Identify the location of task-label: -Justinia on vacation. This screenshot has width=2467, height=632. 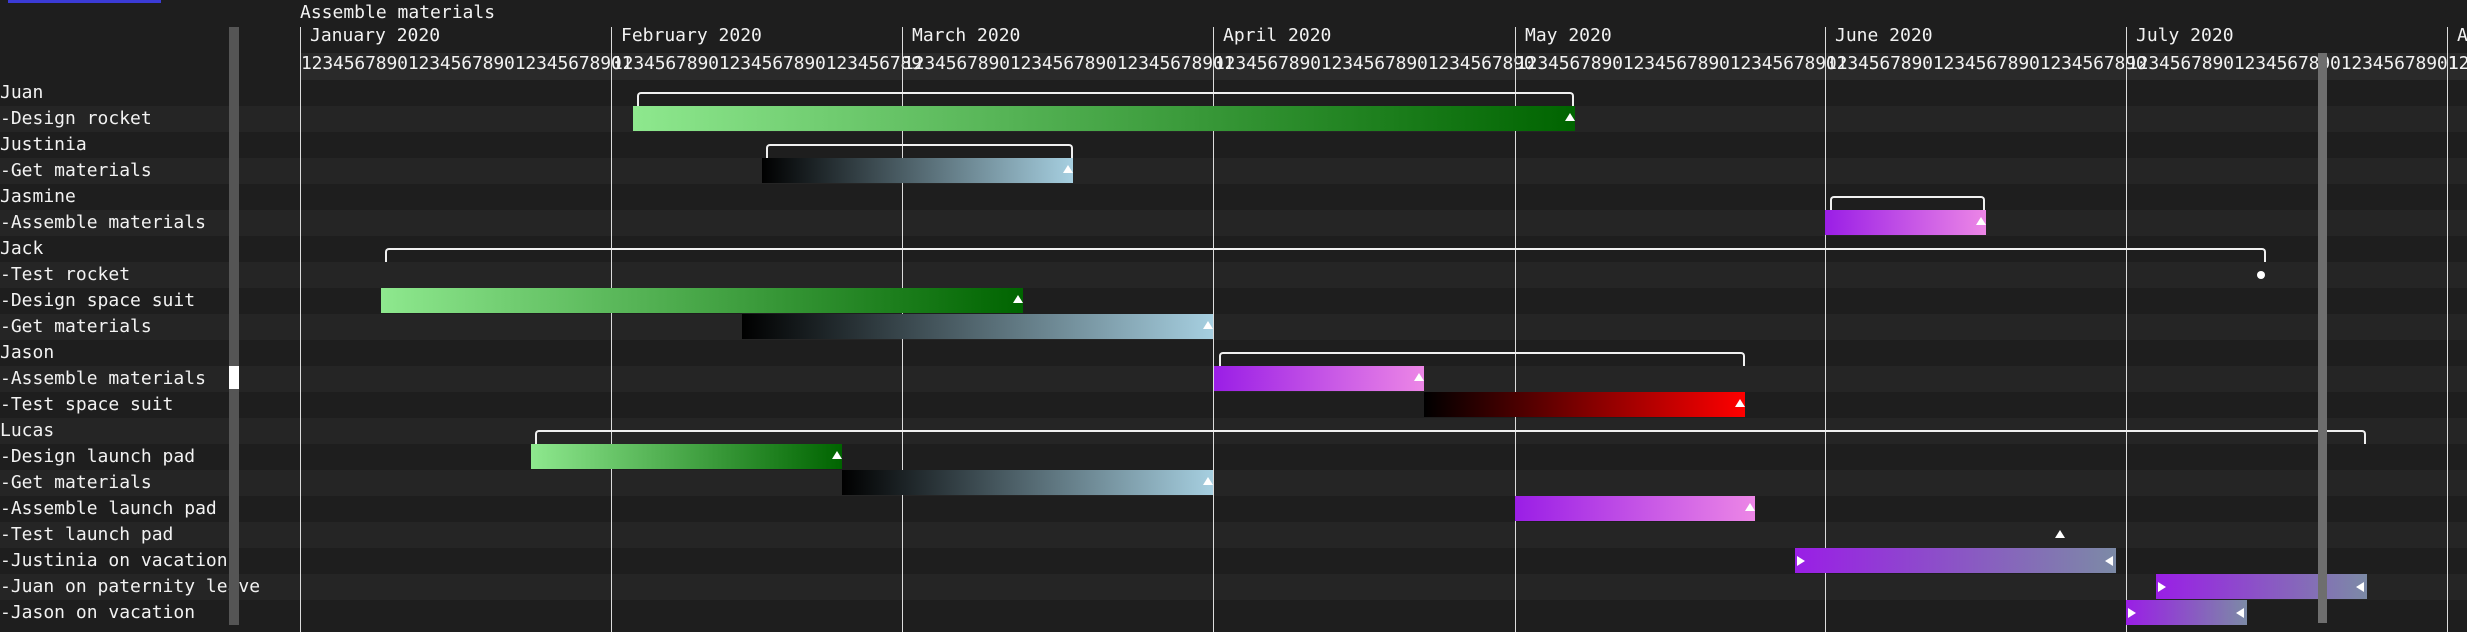
(114, 561).